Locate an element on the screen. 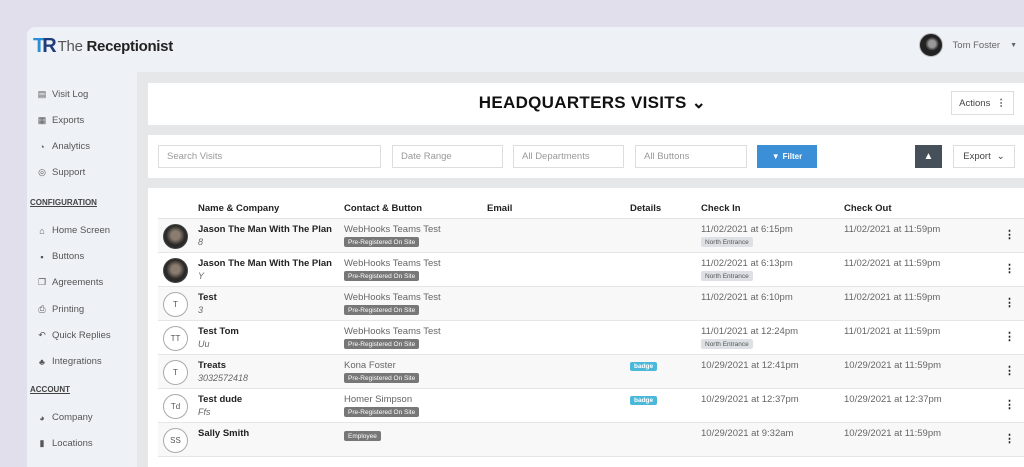  column-header: Email is located at coordinates (500, 208).